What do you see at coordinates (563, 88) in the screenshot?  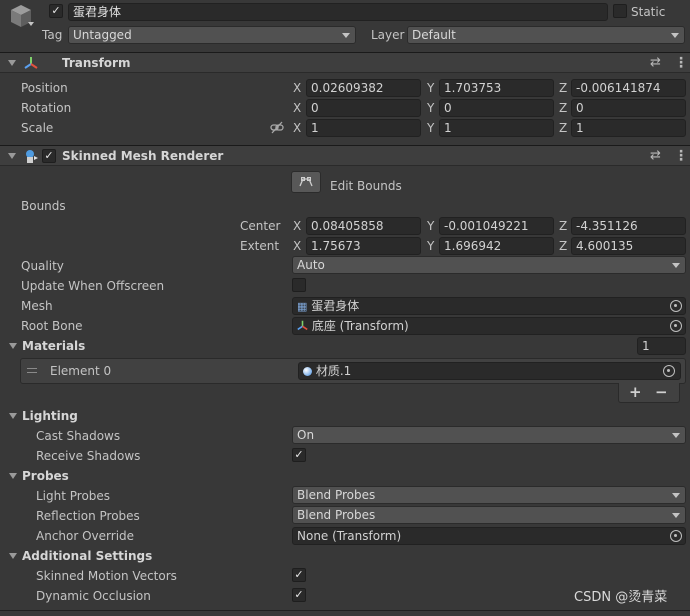 I see `position-z-label: Z` at bounding box center [563, 88].